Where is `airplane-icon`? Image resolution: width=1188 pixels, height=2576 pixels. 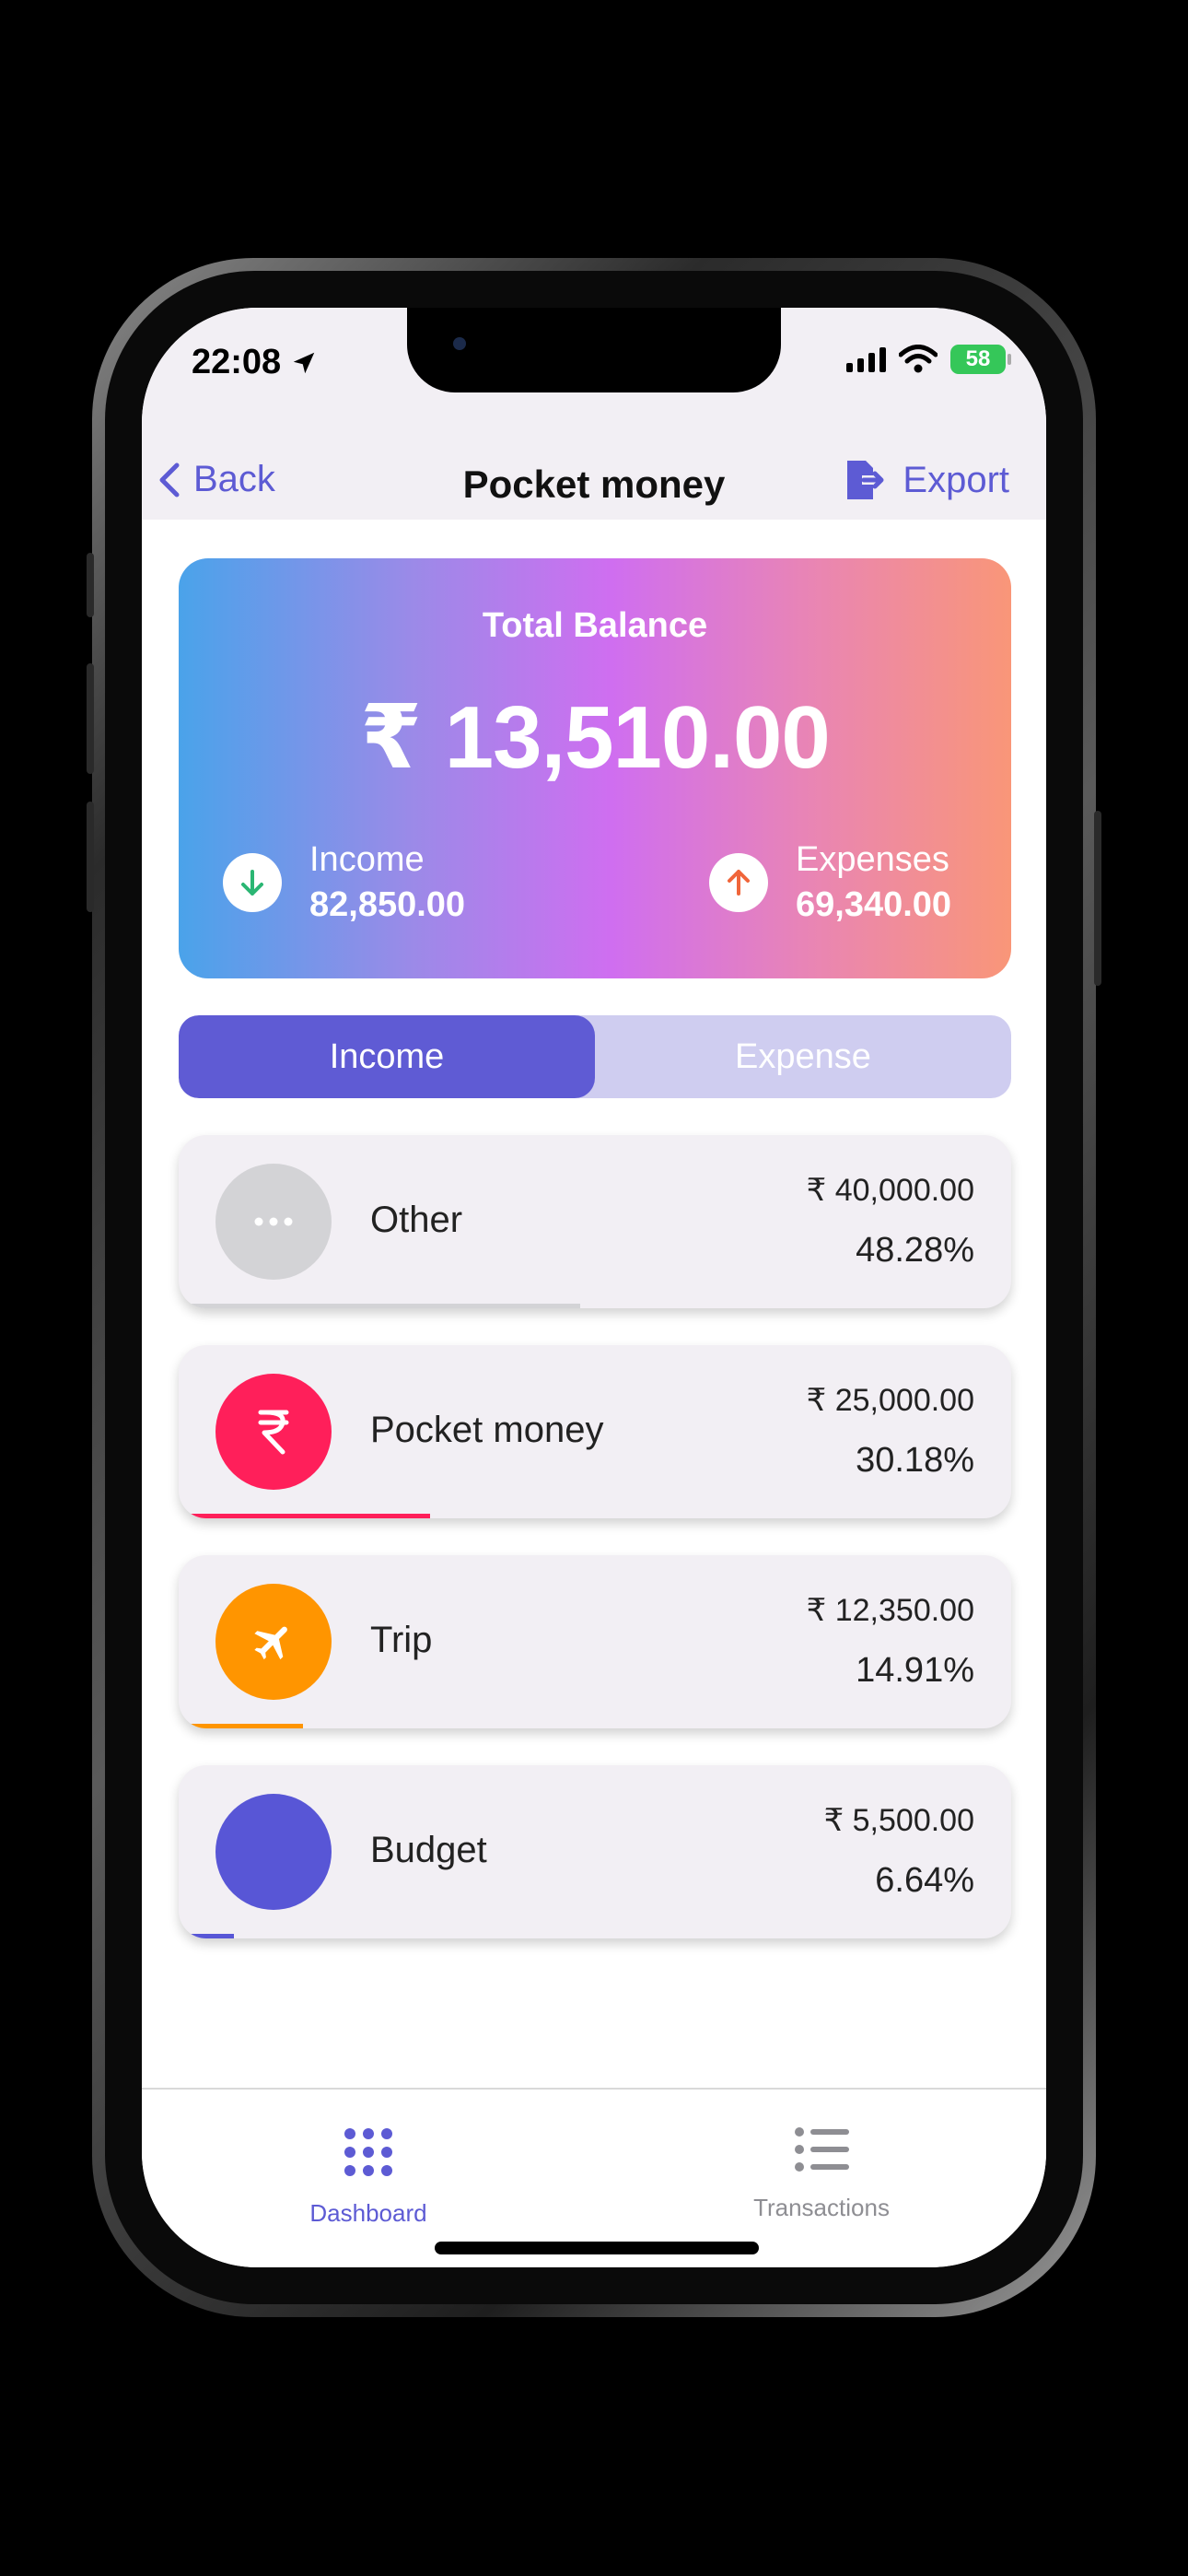
airplane-icon is located at coordinates (270, 1643).